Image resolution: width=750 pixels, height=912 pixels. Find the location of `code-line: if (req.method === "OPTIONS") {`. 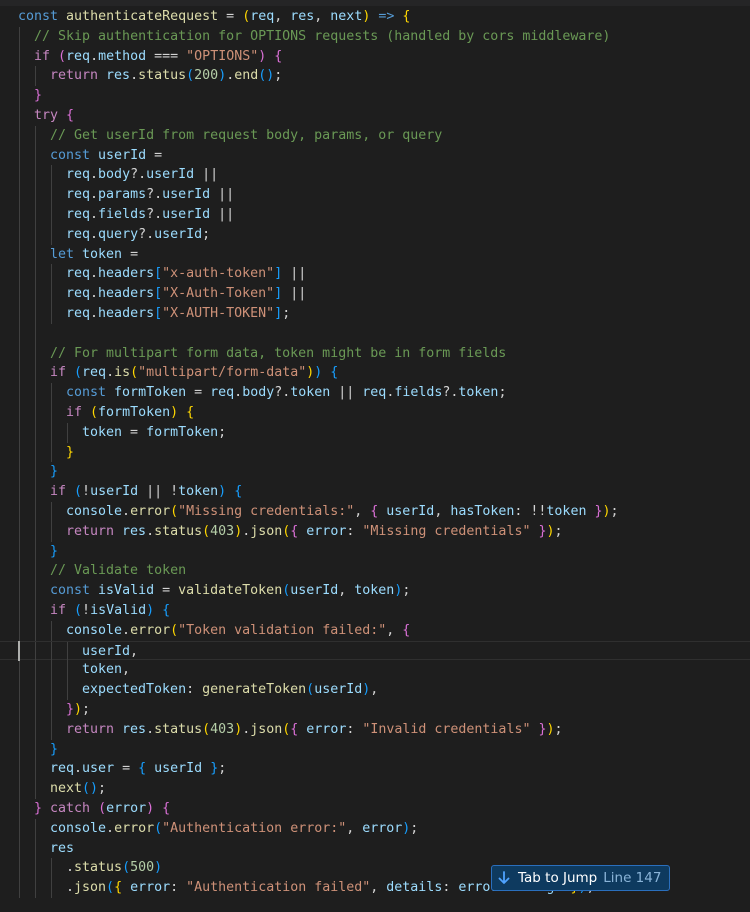

code-line: if (req.method === "OPTIONS") { is located at coordinates (375, 56).